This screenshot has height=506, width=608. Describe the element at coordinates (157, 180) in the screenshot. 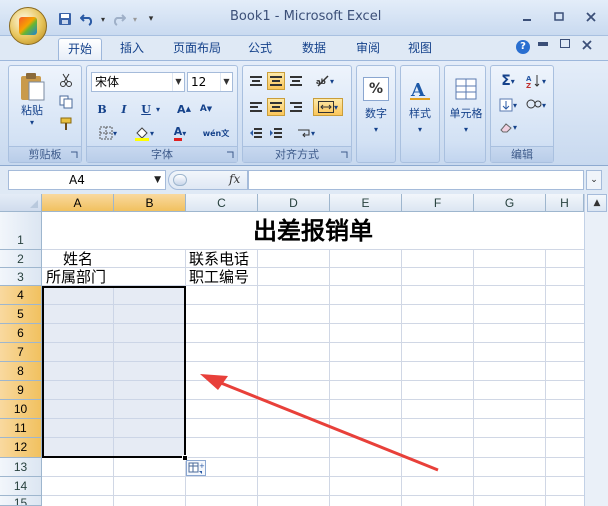

I see `name-box-dropdown-icon: ▼` at that location.